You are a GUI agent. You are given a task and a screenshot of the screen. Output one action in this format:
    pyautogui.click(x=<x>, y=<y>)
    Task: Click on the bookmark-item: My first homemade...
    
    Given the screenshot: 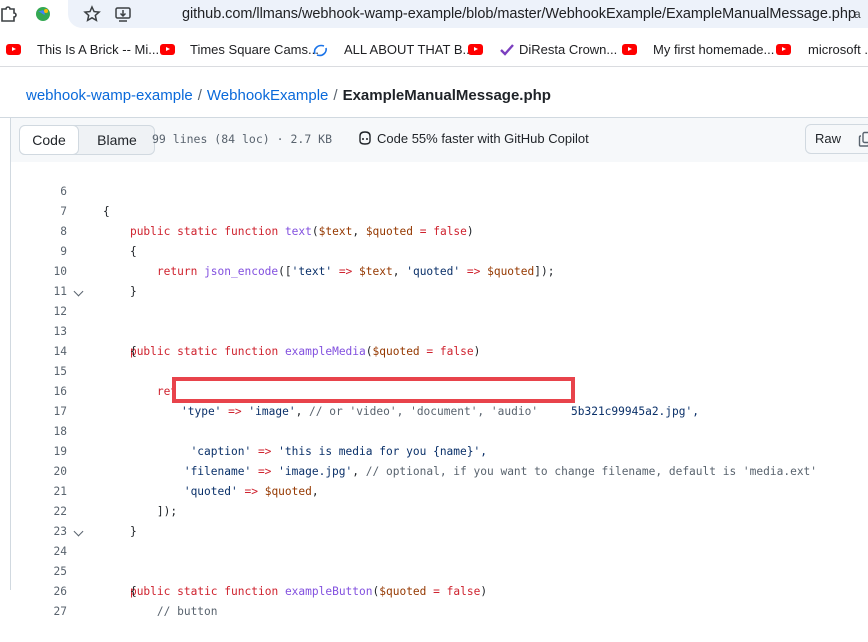 What is the action you would take?
    pyautogui.click(x=713, y=49)
    